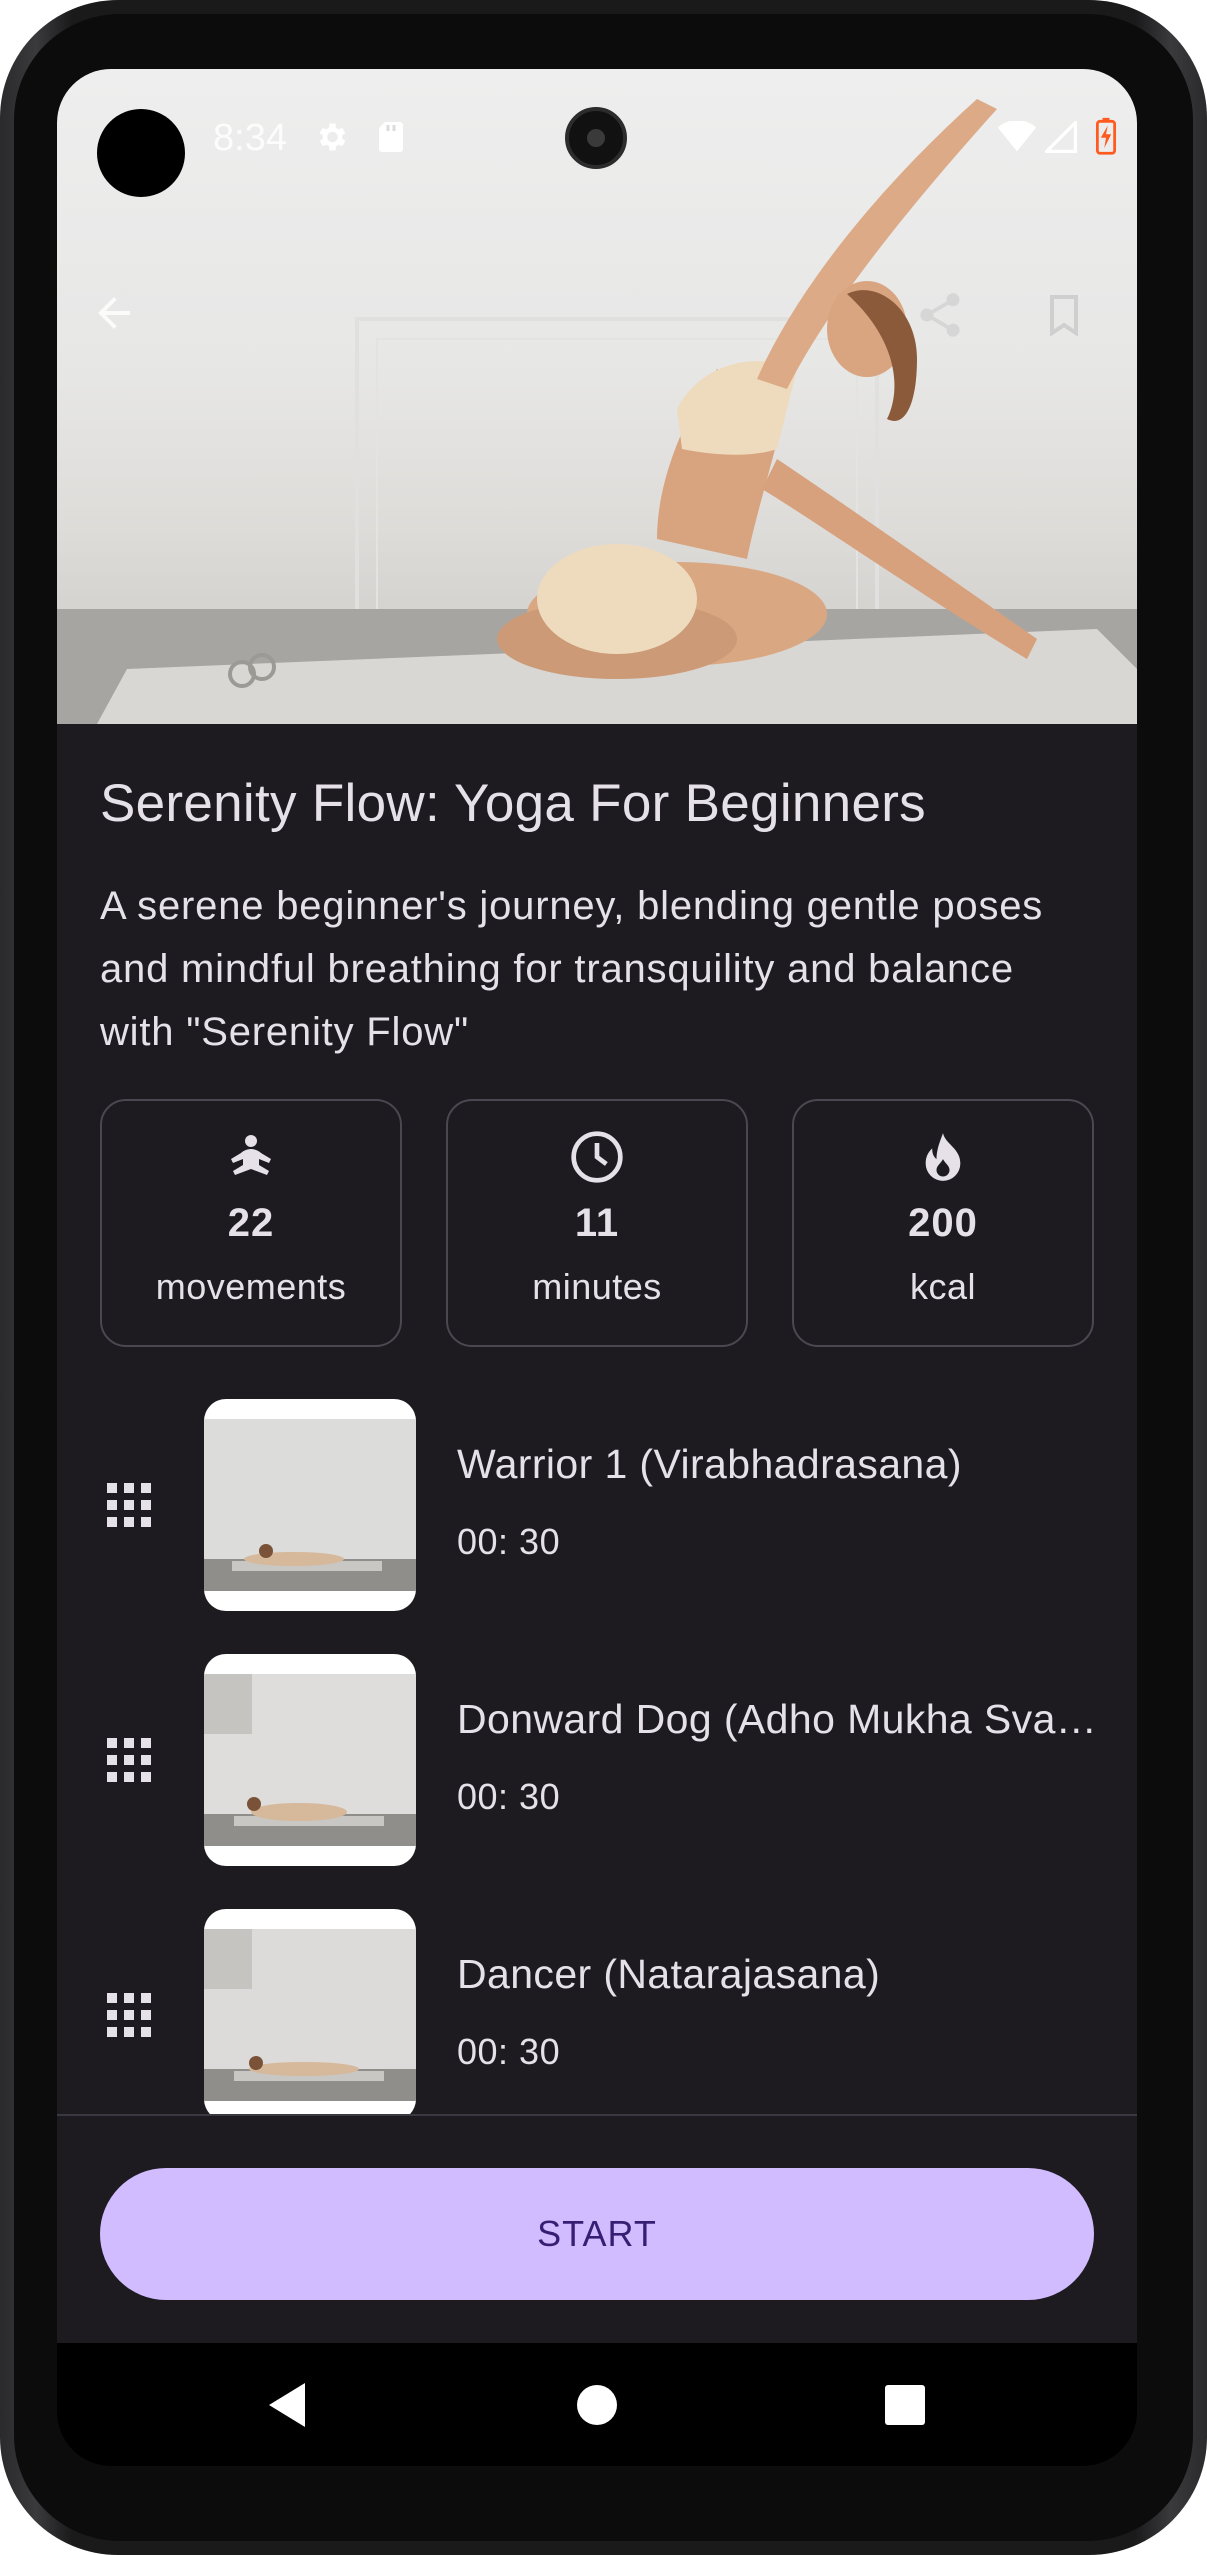 Image resolution: width=1207 pixels, height=2555 pixels. What do you see at coordinates (513, 803) in the screenshot?
I see `workout-title: Serenity Flow: Yoga For Beginners` at bounding box center [513, 803].